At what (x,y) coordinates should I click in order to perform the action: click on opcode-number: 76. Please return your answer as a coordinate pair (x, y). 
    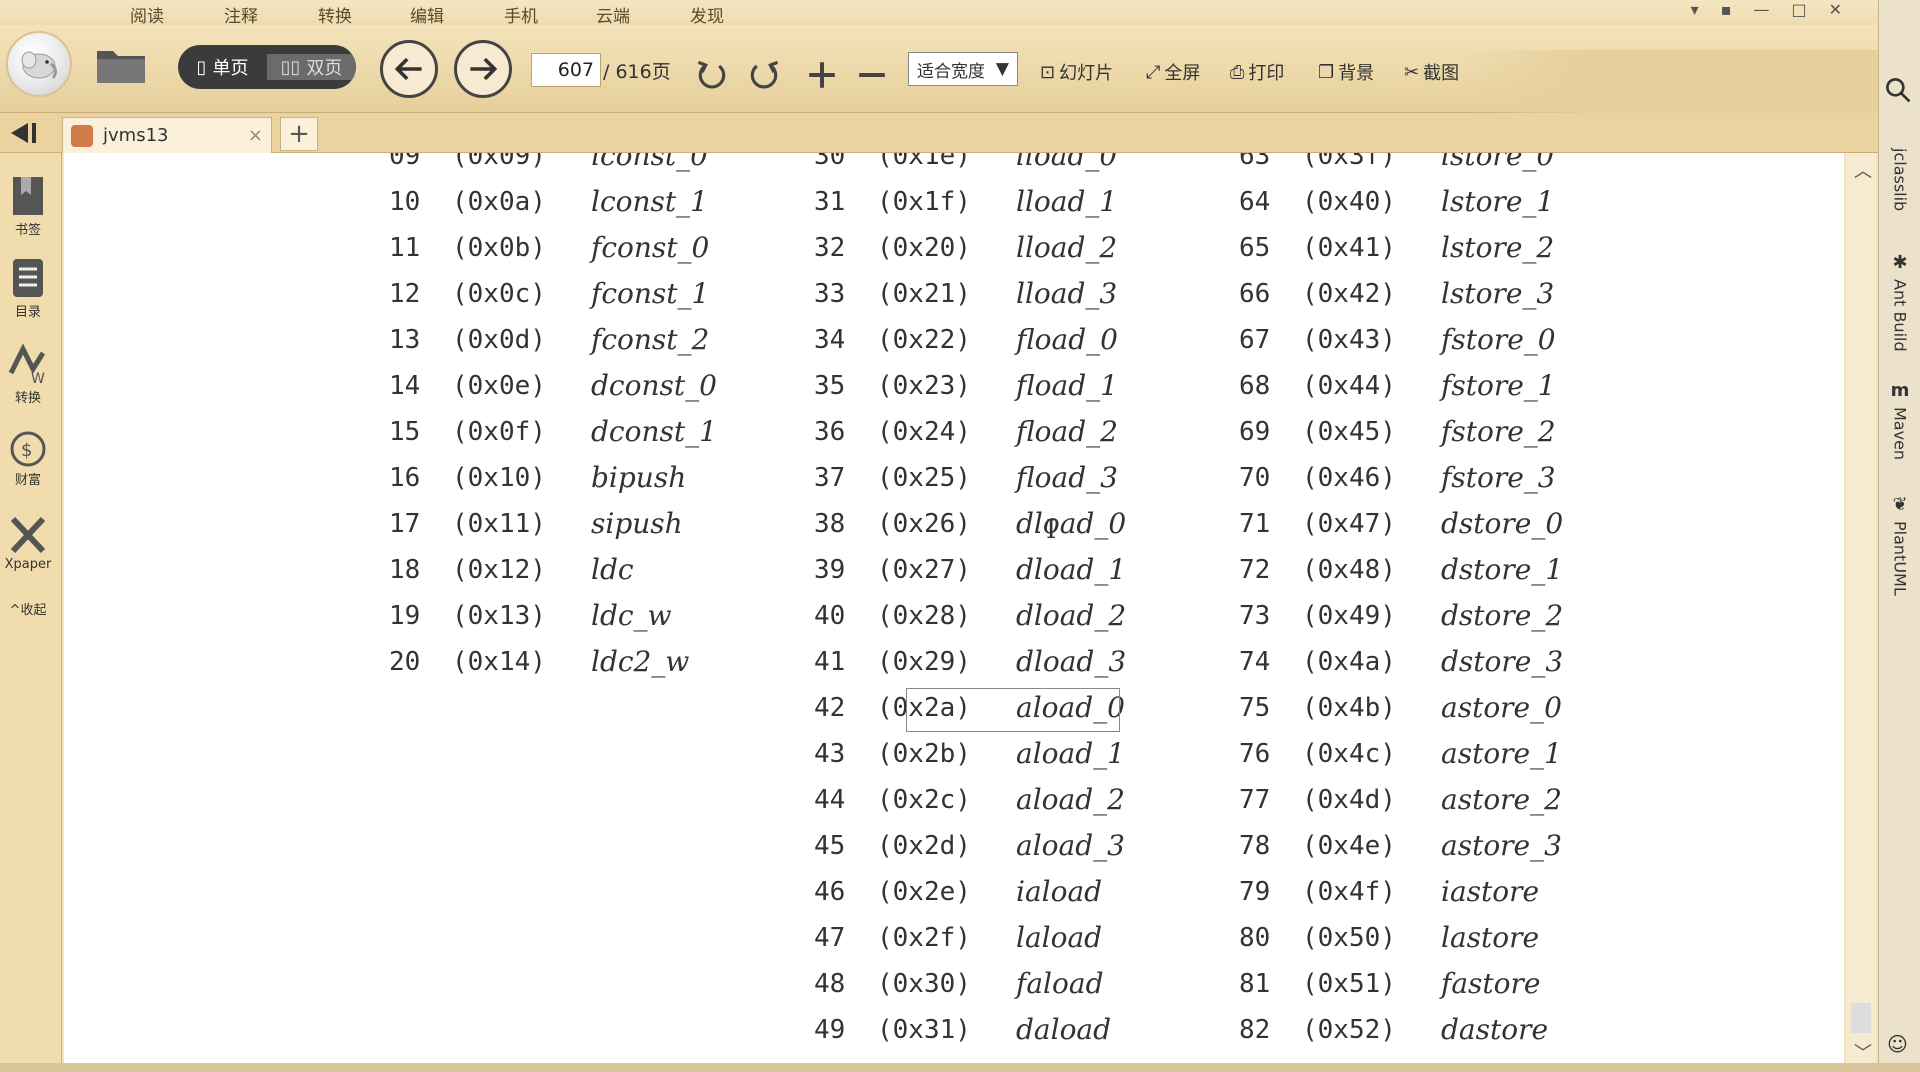
    Looking at the image, I should click on (1255, 754).